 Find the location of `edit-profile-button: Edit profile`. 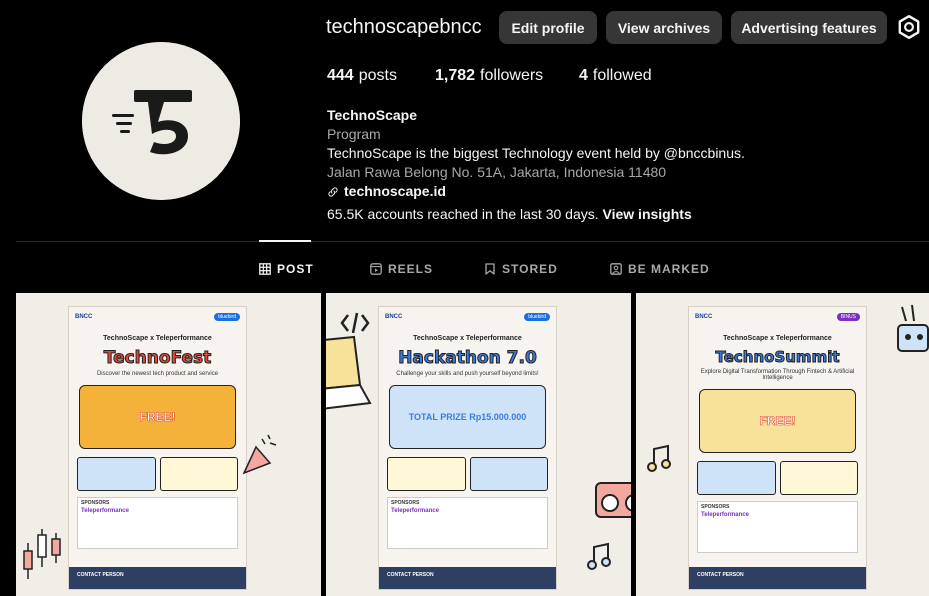

edit-profile-button: Edit profile is located at coordinates (548, 27).